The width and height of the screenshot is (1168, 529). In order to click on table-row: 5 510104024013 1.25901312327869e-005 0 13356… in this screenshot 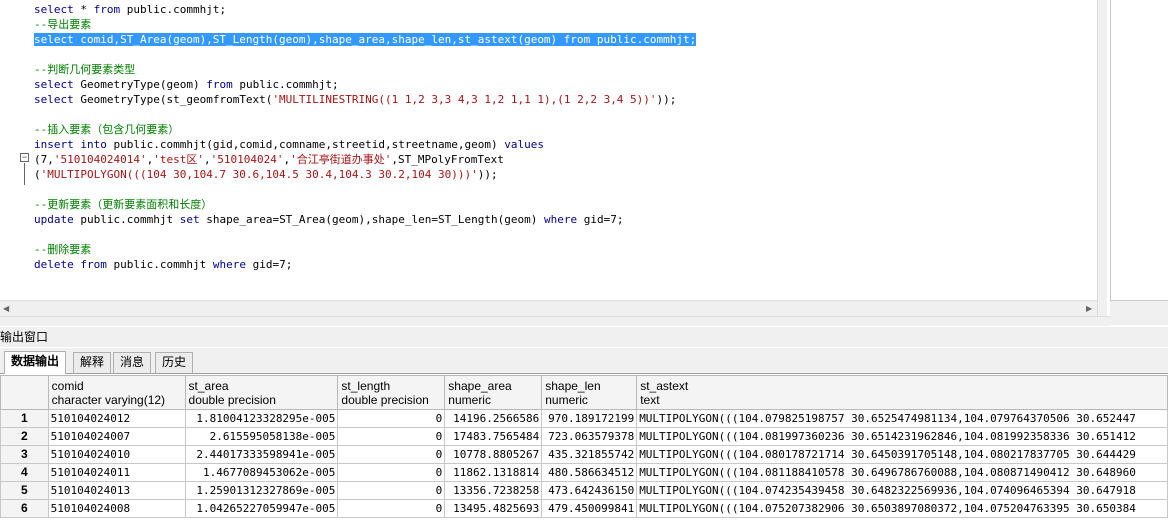, I will do `click(584, 490)`.